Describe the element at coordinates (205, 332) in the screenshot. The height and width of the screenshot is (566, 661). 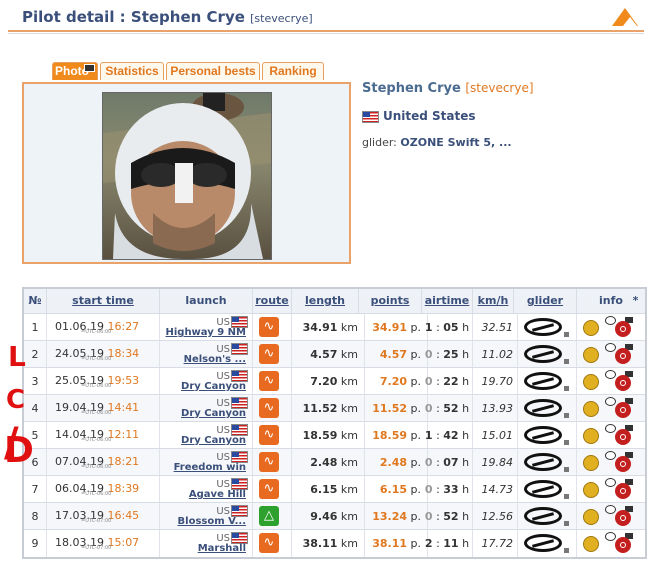
I see `launch-name-link: Highway 9 NM` at that location.